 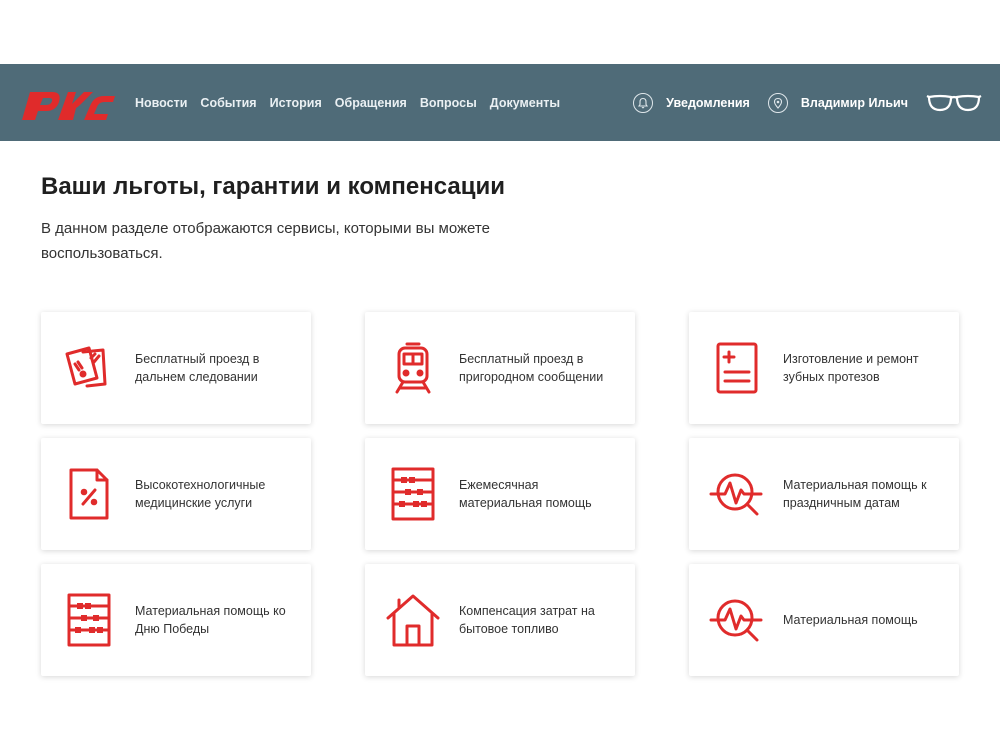 I want to click on benefit-card-victory-day-aid: Материальная помощь ко Дню Победы, so click(x=176, y=620).